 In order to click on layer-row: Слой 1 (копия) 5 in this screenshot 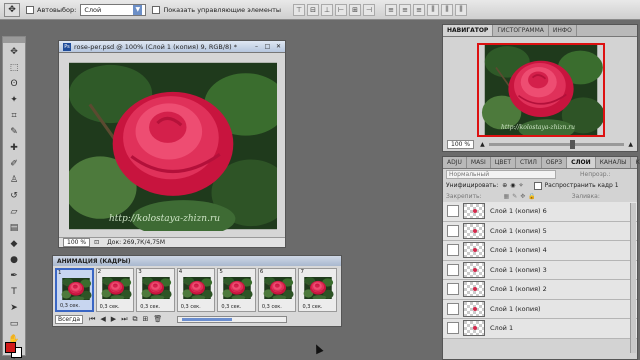, I will do `click(540, 231)`.